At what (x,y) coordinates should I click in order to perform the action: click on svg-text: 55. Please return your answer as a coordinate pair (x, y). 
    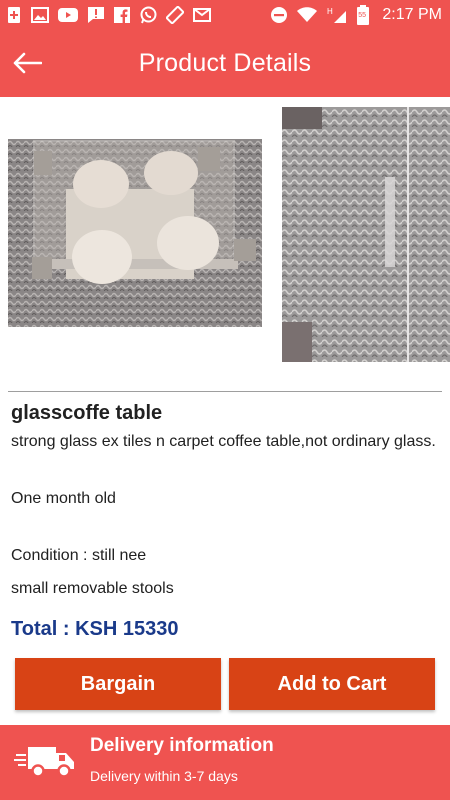
    Looking at the image, I should click on (363, 15).